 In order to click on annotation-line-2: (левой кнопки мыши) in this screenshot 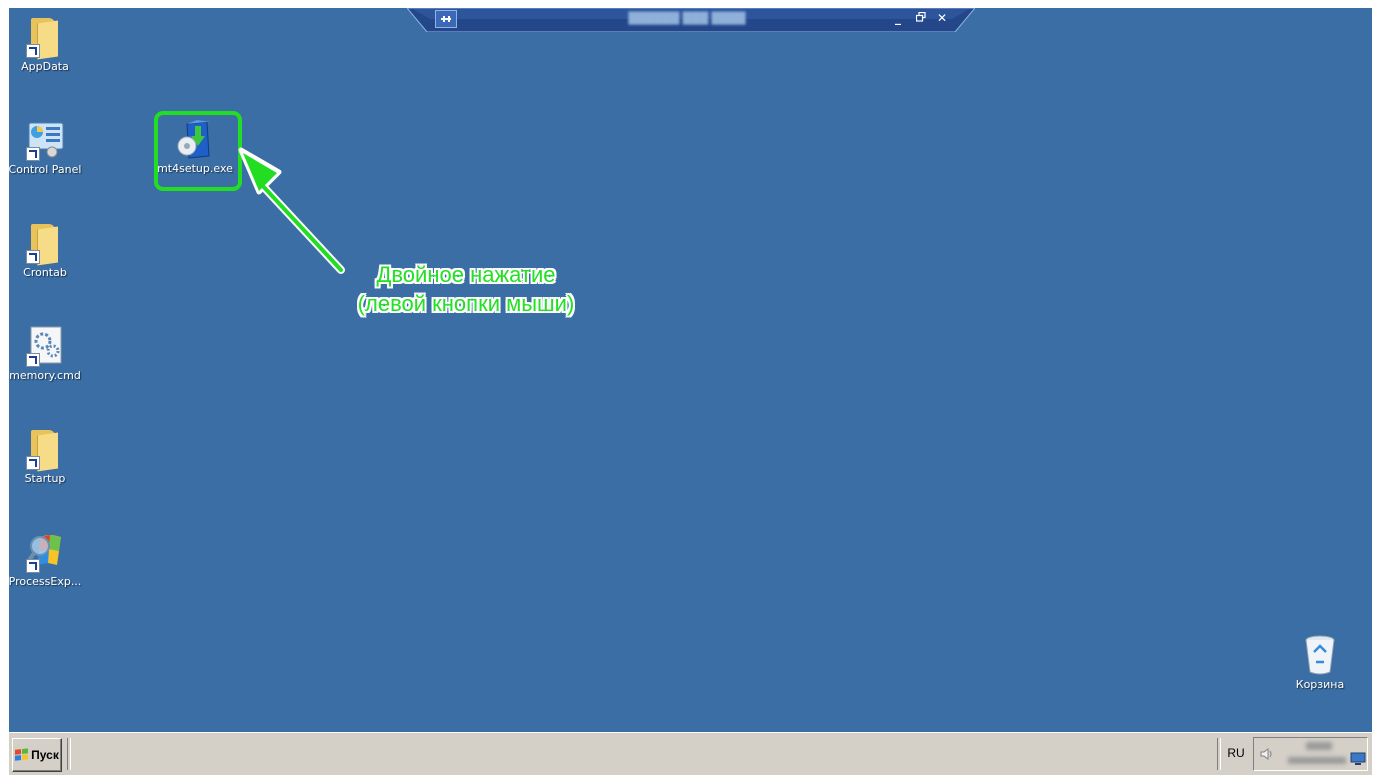, I will do `click(466, 303)`.